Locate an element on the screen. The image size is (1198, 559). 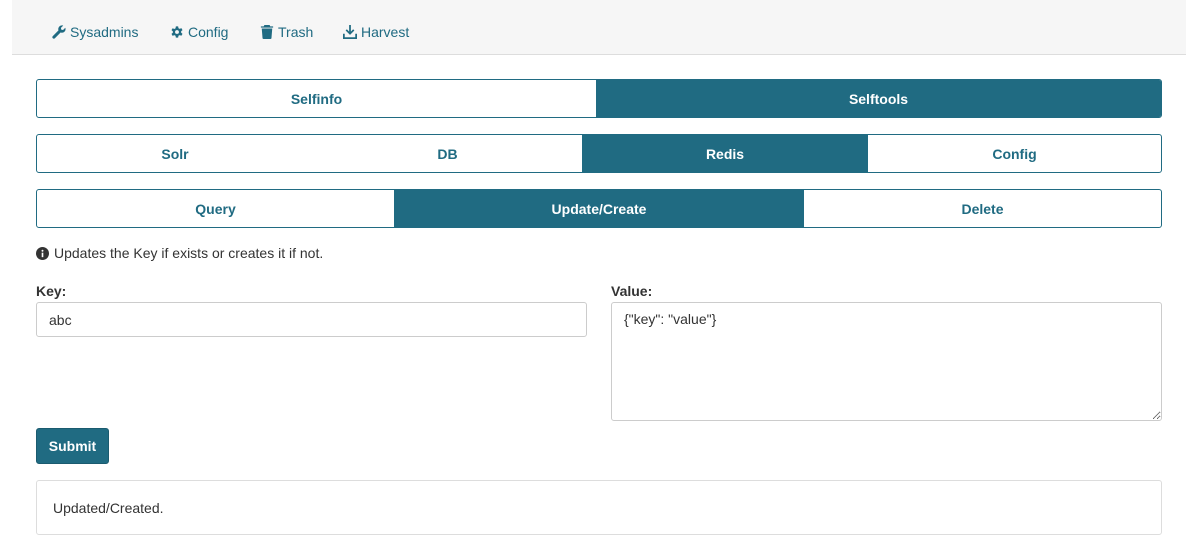
tab-selftools: Selftools is located at coordinates (878, 98).